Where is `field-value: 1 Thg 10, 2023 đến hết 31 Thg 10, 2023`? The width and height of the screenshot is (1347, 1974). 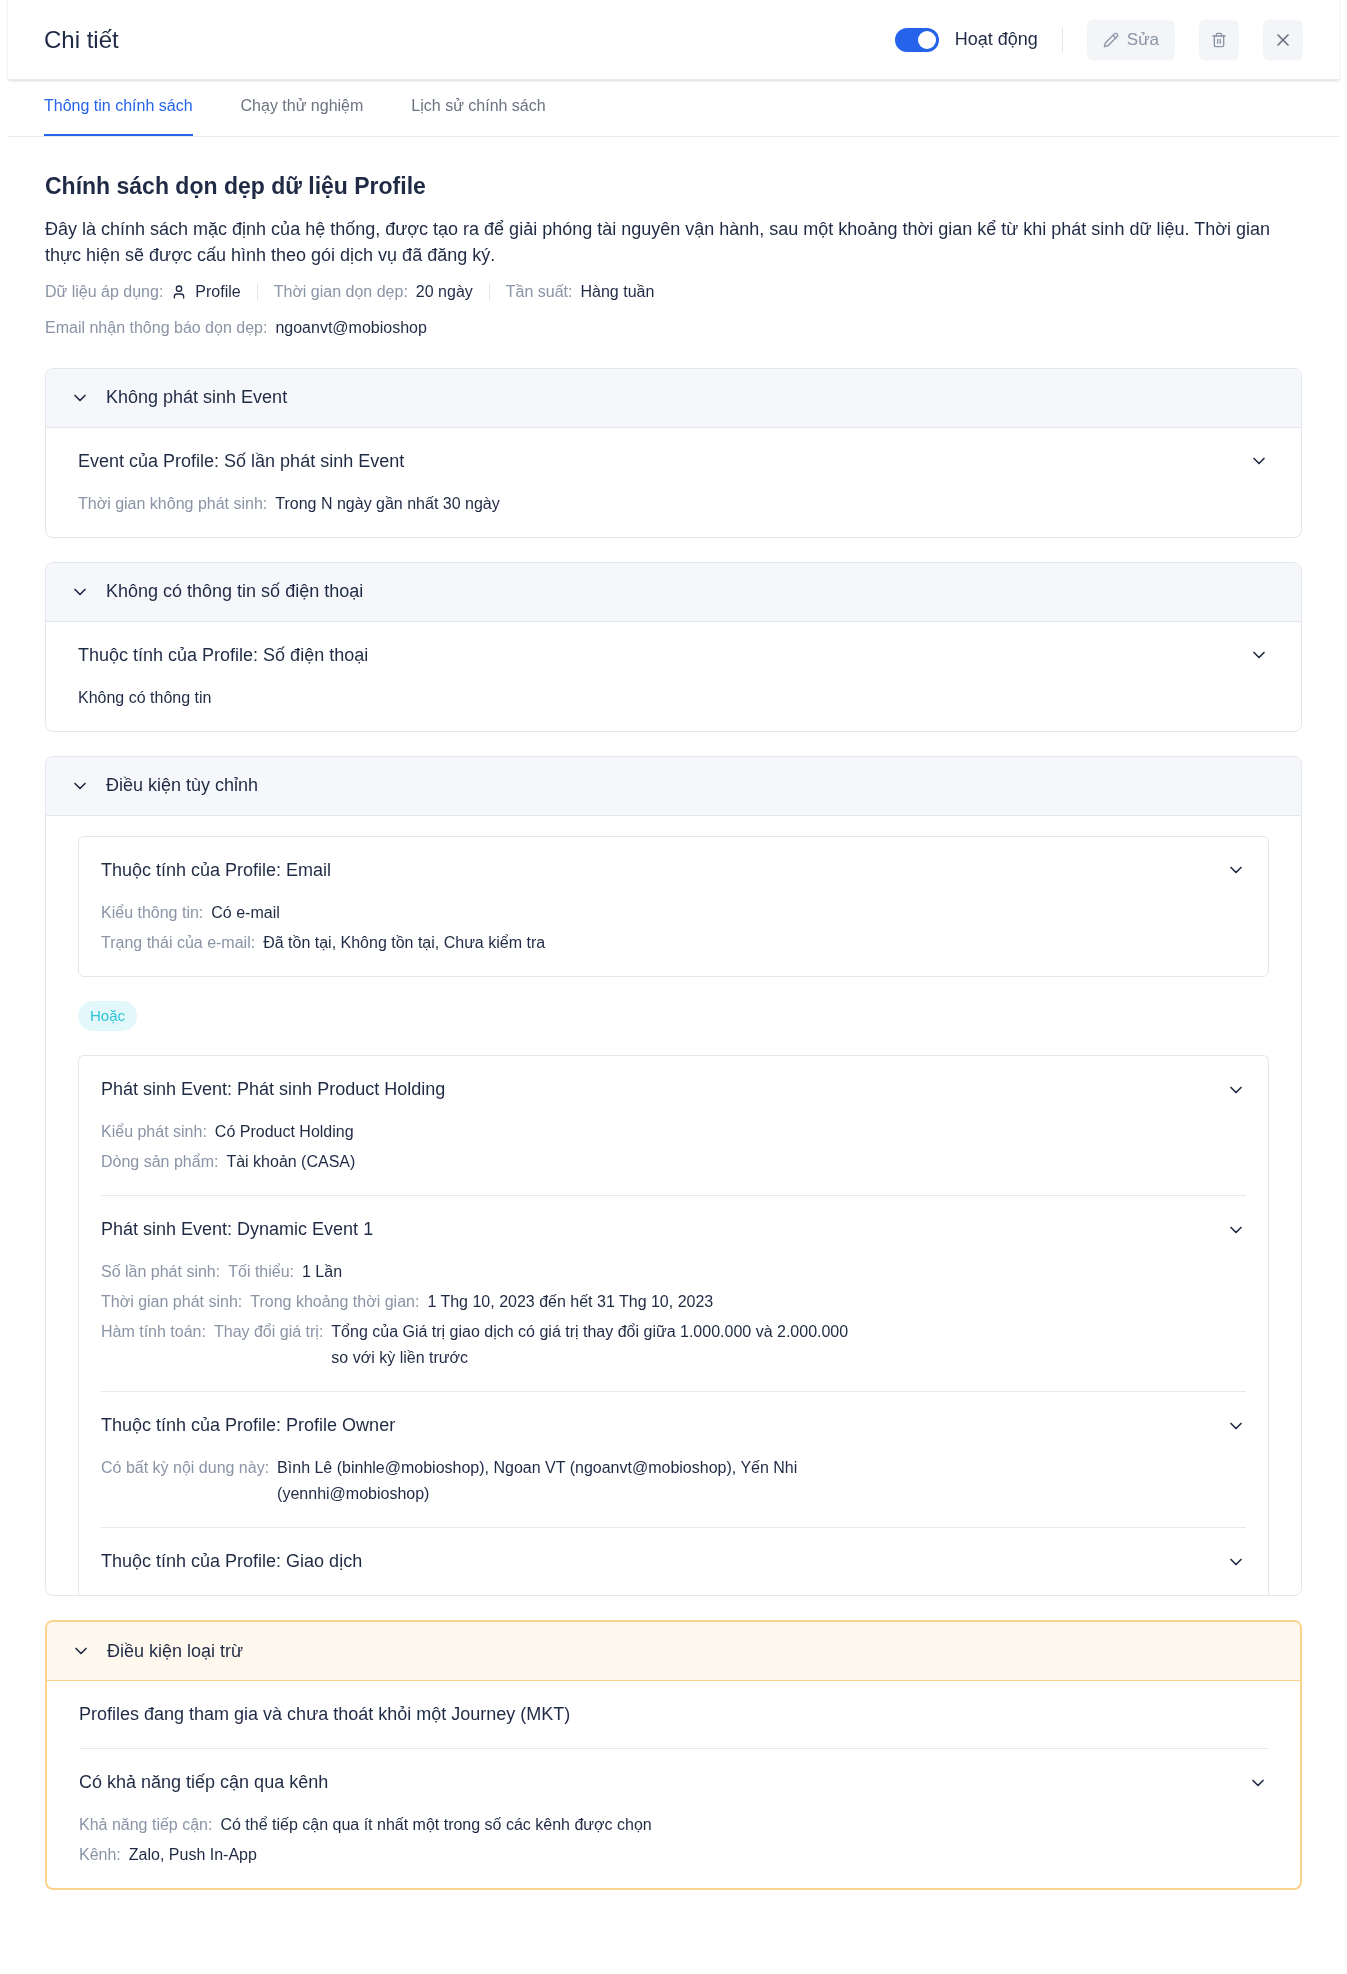
field-value: 1 Thg 10, 2023 đến hết 31 Thg 10, 2023 is located at coordinates (570, 1302).